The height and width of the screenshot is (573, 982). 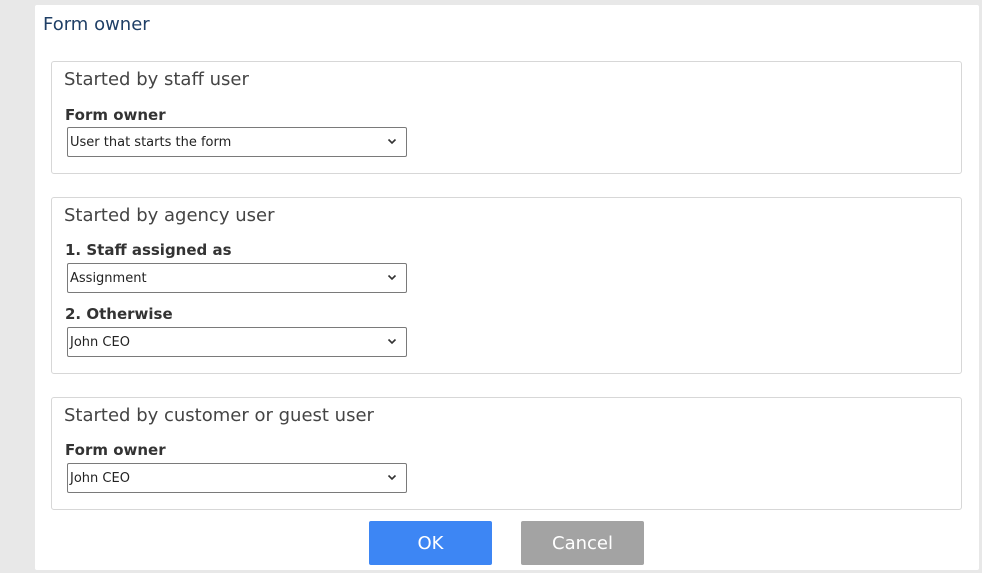 I want to click on select-value: Assignment, so click(x=108, y=278).